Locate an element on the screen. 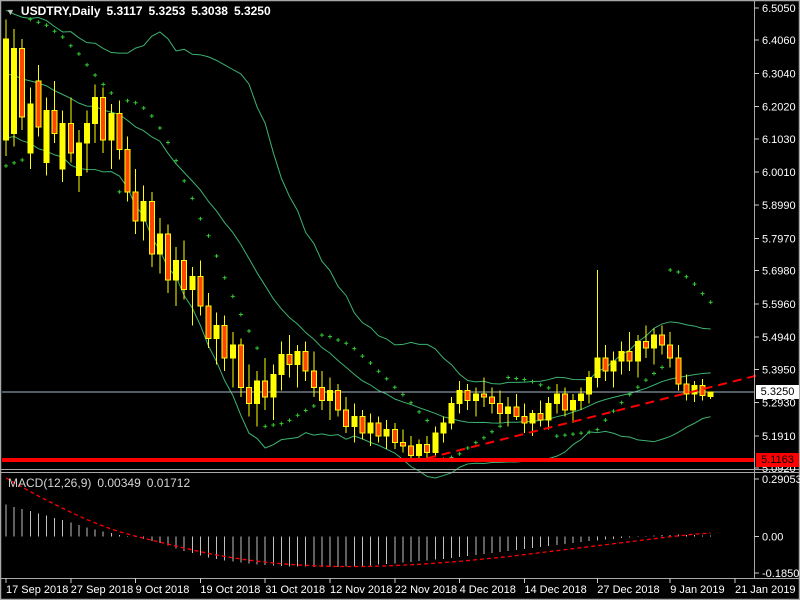 The width and height of the screenshot is (800, 600). macd-indicator-label: MACD(12,26,9) 0.00349 0.01712 is located at coordinates (99, 483).